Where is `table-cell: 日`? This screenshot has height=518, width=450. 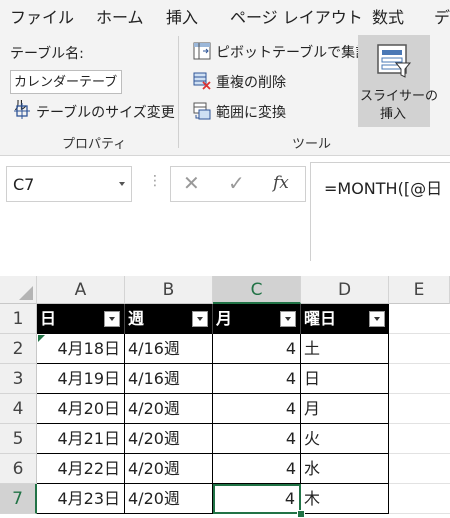 table-cell: 日 is located at coordinates (345, 379).